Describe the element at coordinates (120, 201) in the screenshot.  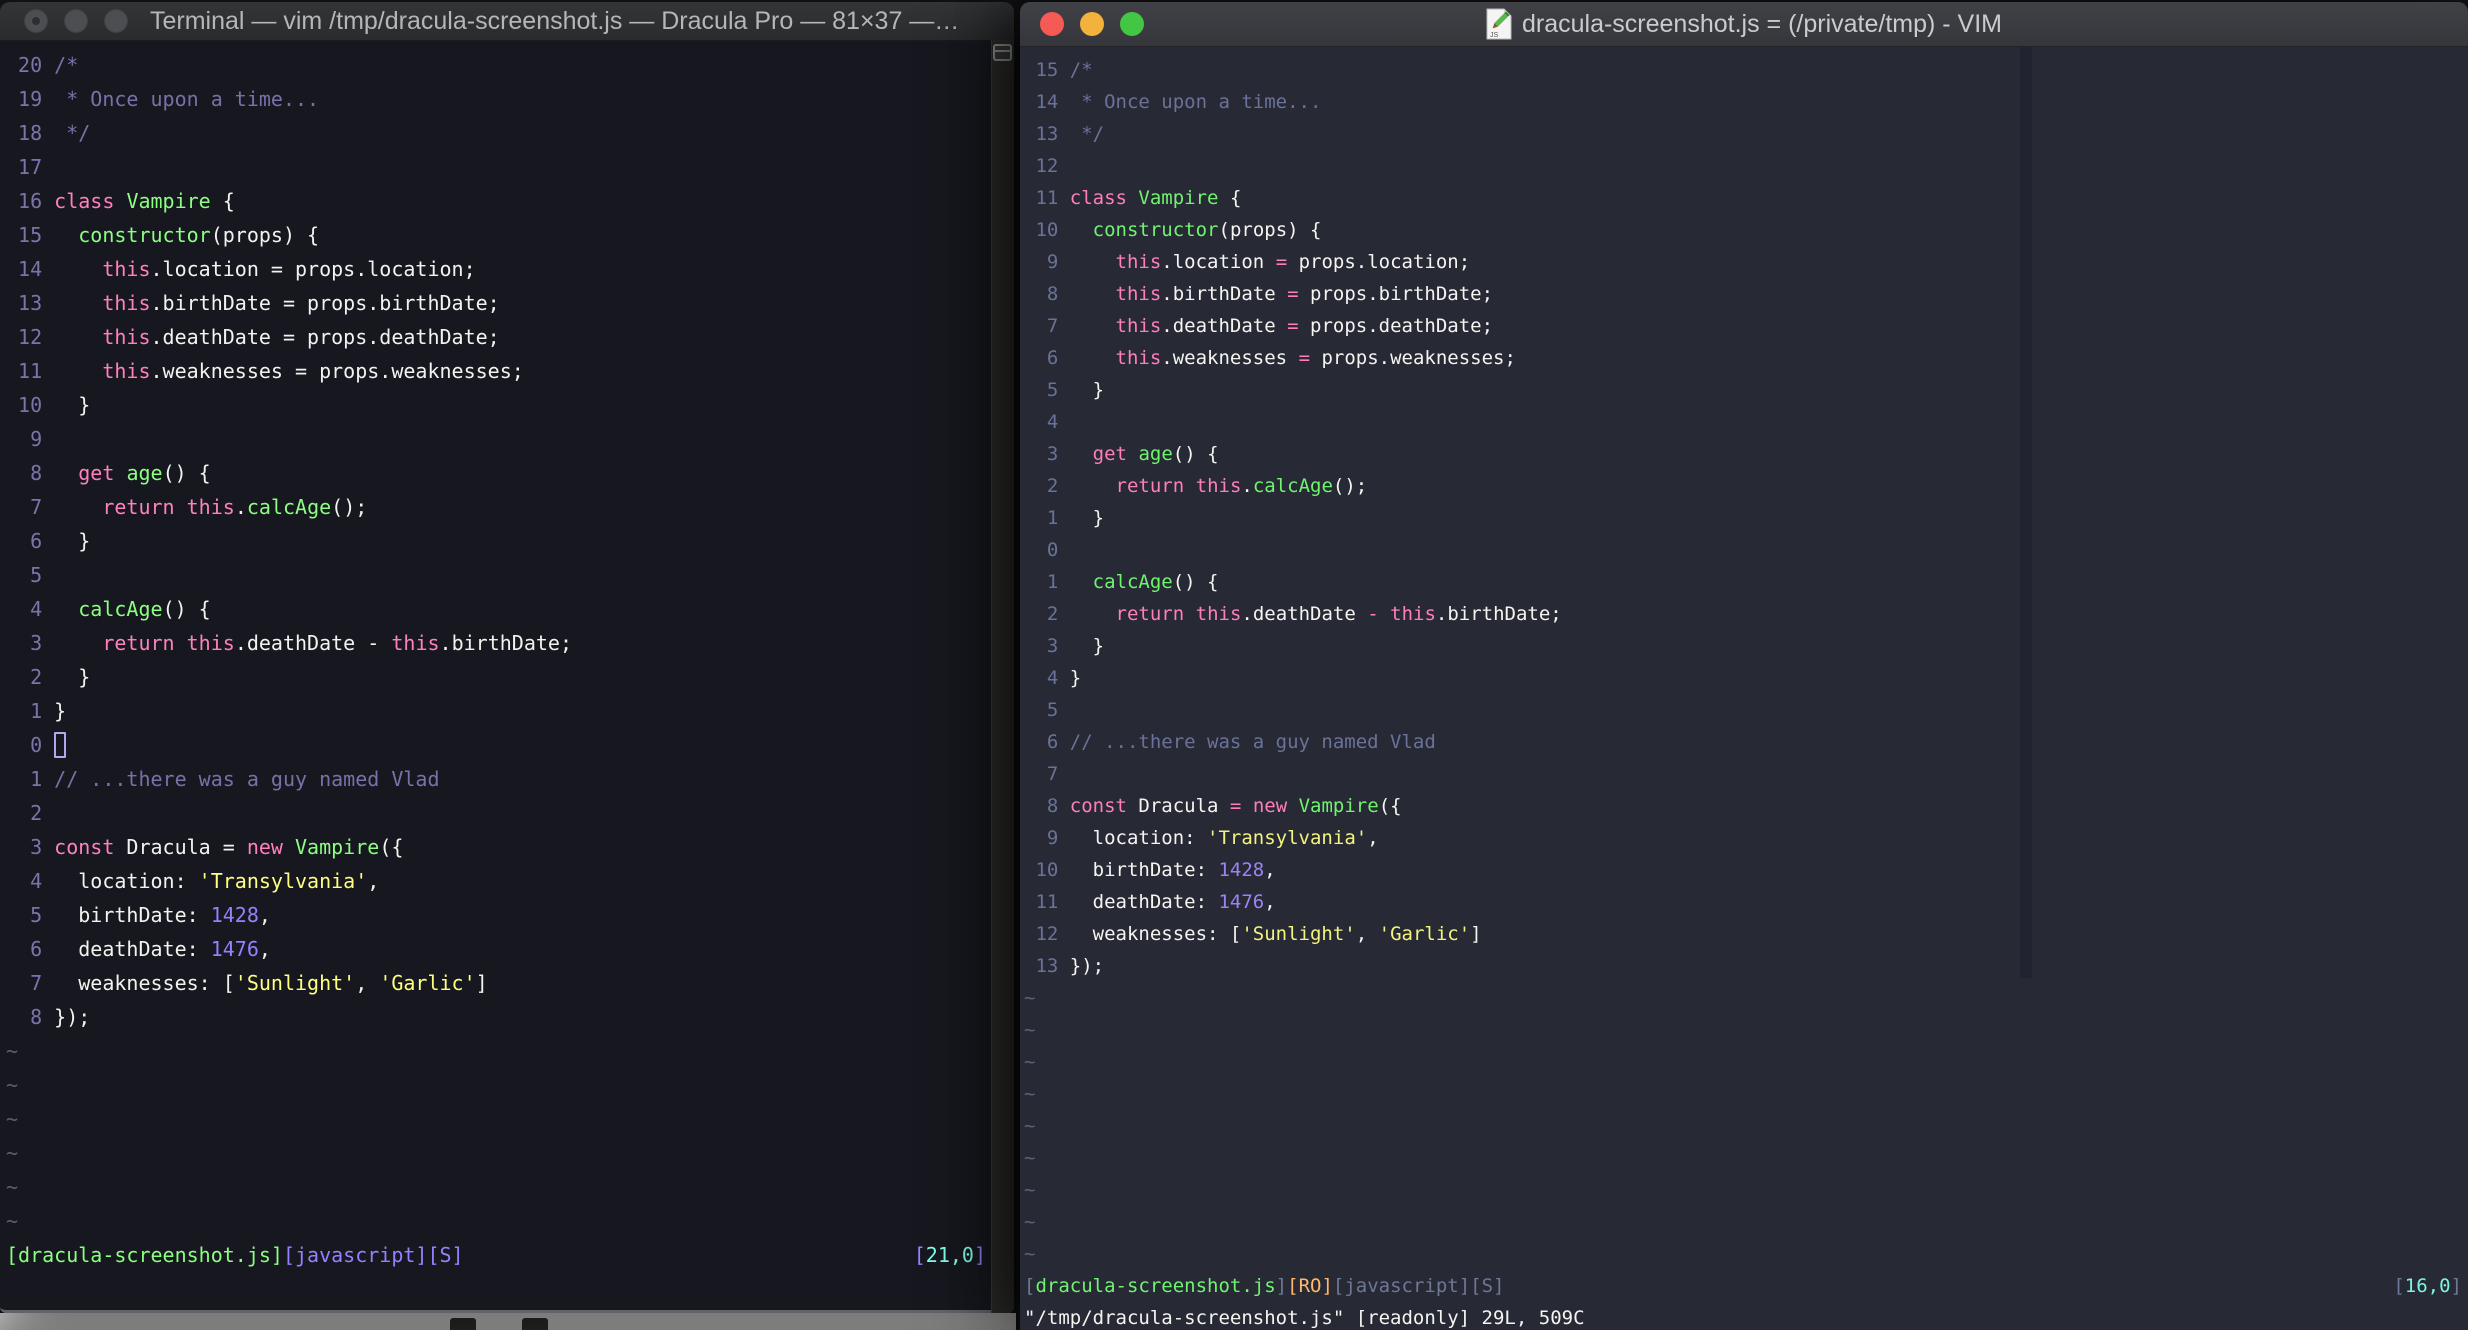
I see `code-line: 16 class Vampire {` at that location.